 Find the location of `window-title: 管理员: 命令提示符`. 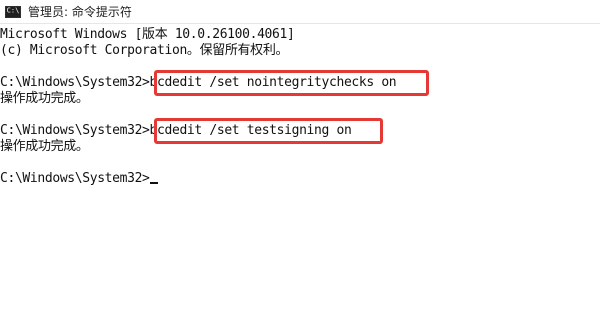

window-title: 管理员: 命令提示符 is located at coordinates (80, 11).